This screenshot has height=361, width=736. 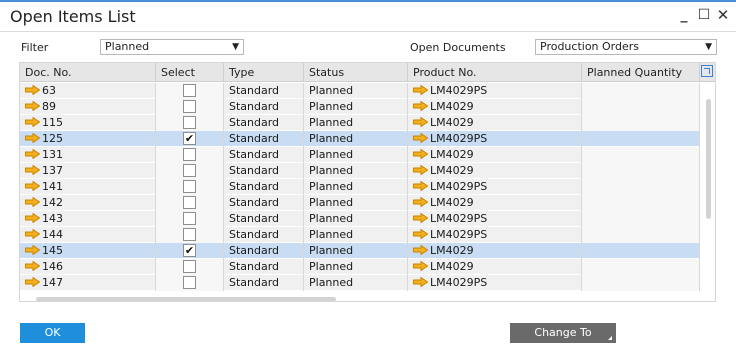 I want to click on doc-no: 143, so click(x=52, y=218).